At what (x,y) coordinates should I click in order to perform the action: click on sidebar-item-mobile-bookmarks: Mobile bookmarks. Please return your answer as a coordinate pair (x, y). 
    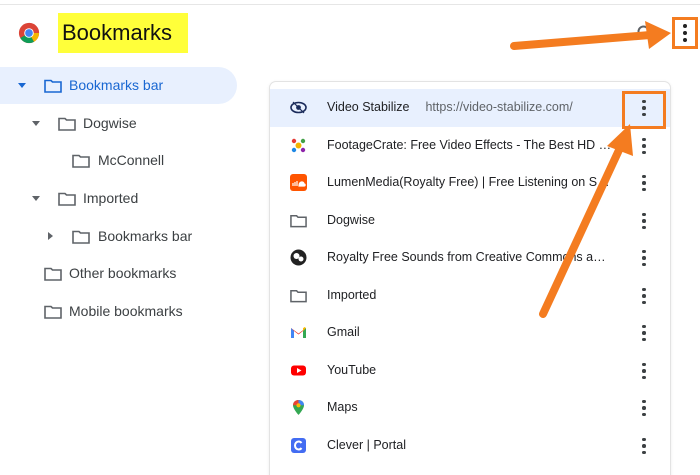
    Looking at the image, I should click on (118, 311).